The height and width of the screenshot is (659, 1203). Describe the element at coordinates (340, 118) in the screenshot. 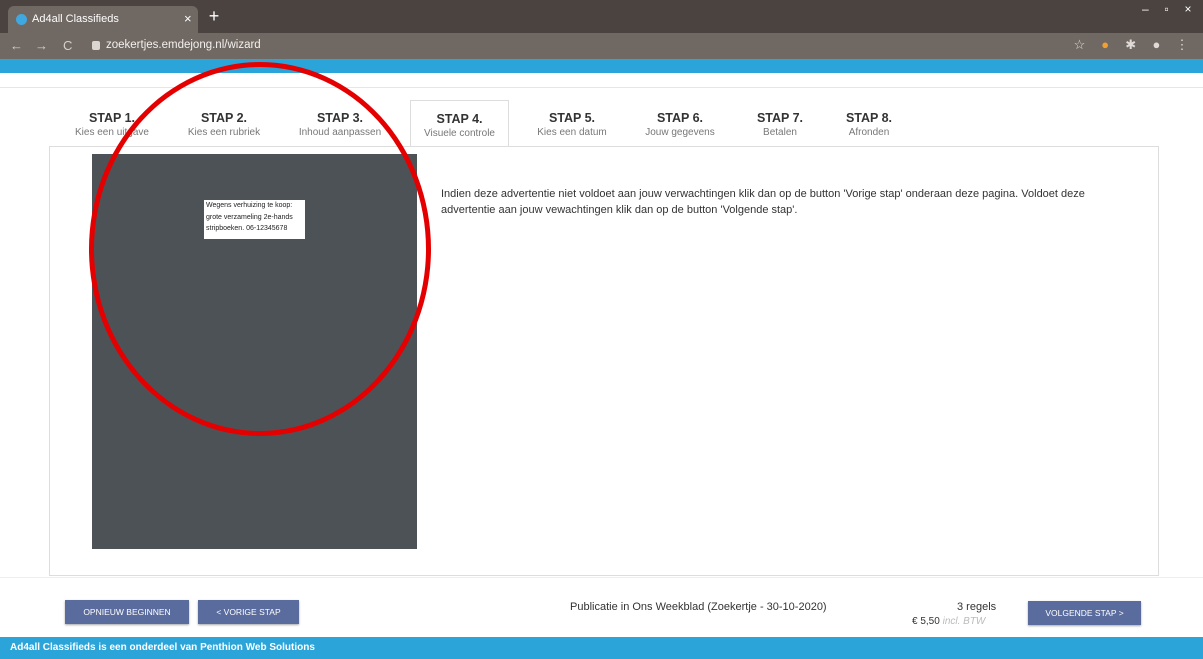

I see `step-title: STAP 3.` at that location.